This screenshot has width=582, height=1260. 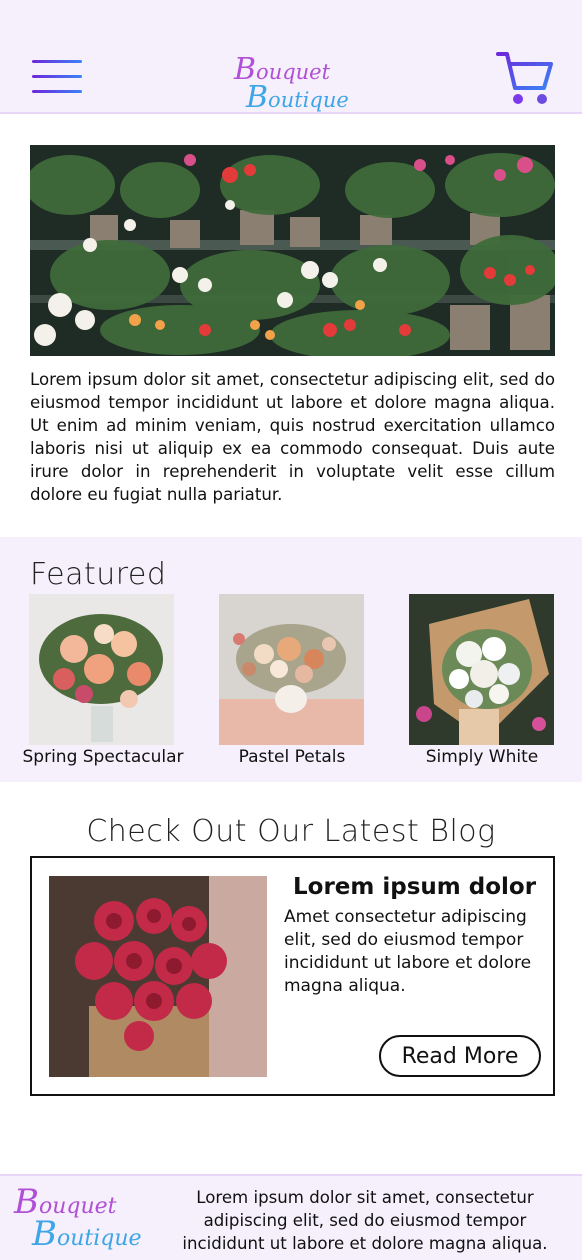 What do you see at coordinates (297, 97) in the screenshot?
I see `logo-line-2: Boutique` at bounding box center [297, 97].